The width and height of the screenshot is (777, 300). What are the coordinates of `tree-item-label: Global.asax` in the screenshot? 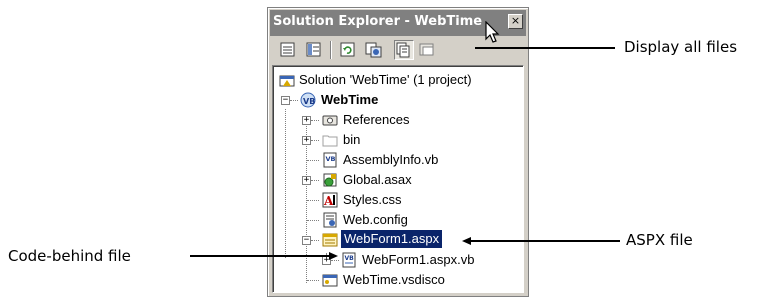 It's located at (377, 179).